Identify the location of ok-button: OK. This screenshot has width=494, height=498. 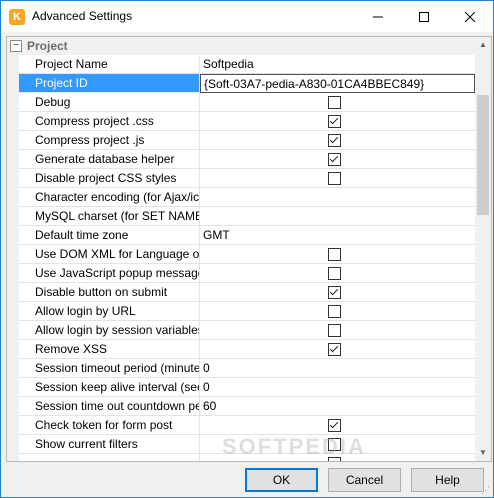
(281, 480).